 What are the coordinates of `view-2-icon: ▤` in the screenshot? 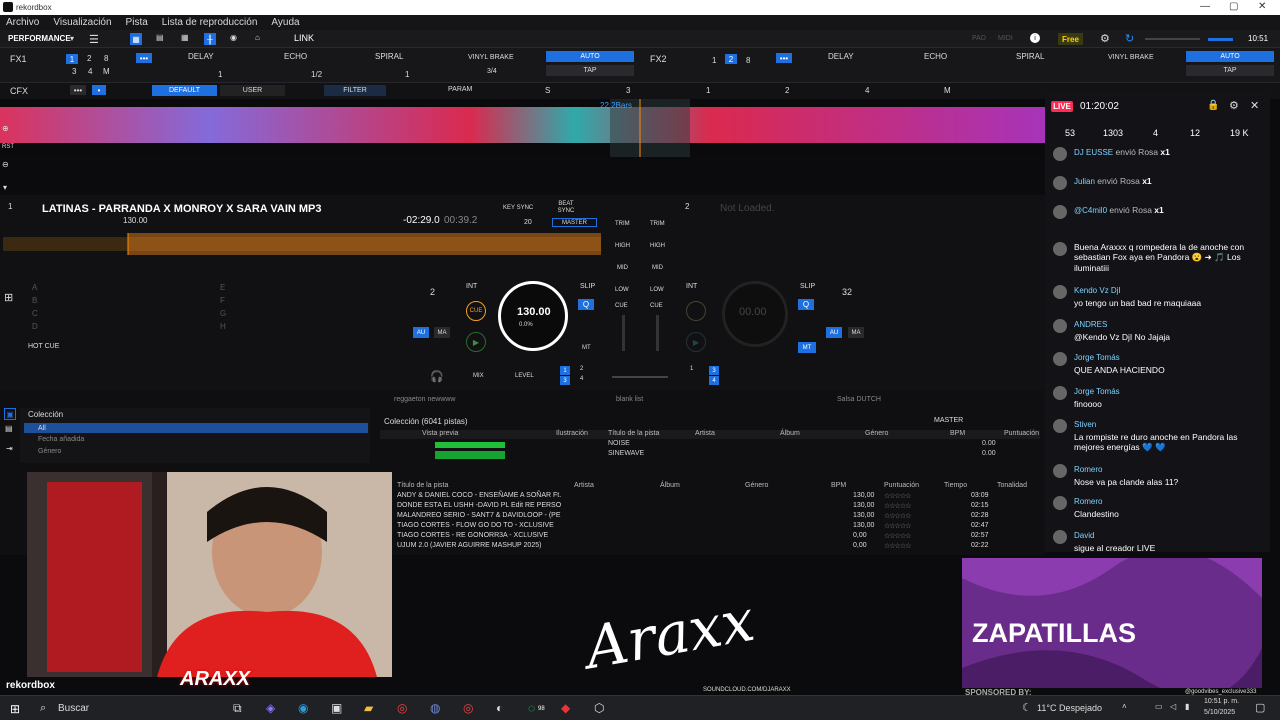 It's located at (160, 37).